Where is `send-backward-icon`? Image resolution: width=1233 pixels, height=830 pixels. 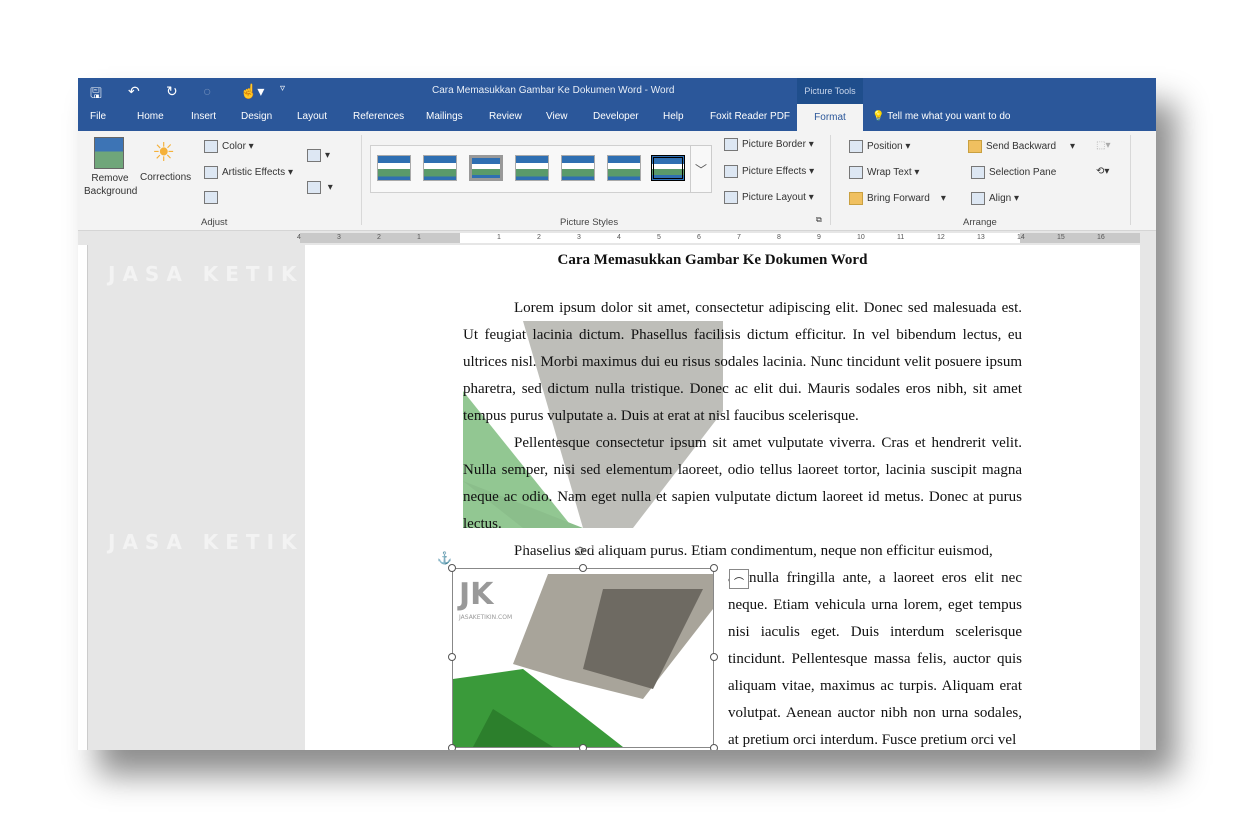
send-backward-icon is located at coordinates (975, 146).